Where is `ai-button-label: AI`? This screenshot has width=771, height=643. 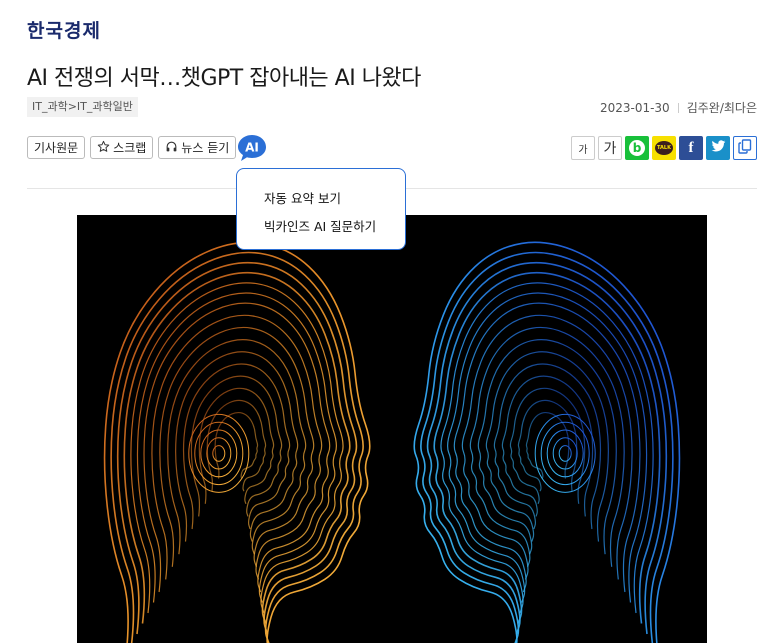
ai-button-label: AI is located at coordinates (252, 148).